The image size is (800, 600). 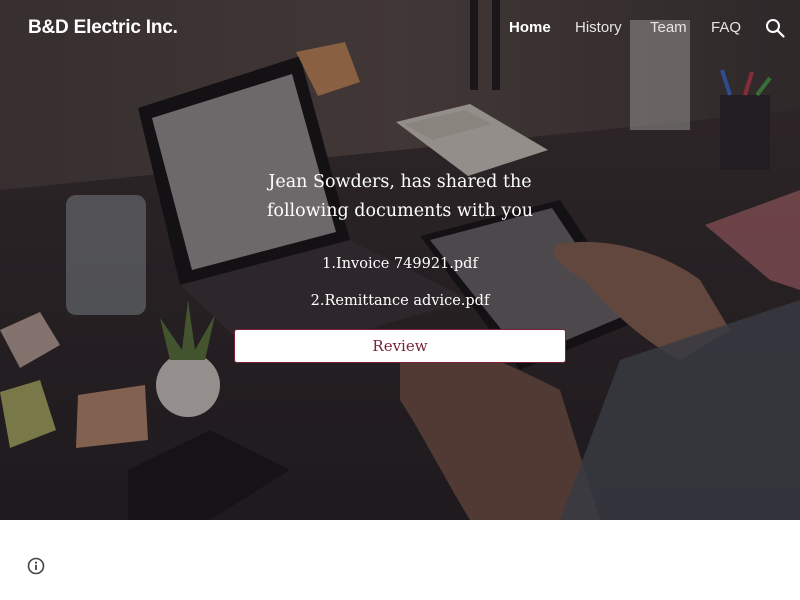 I want to click on nav-link-home: Home, so click(x=530, y=27).